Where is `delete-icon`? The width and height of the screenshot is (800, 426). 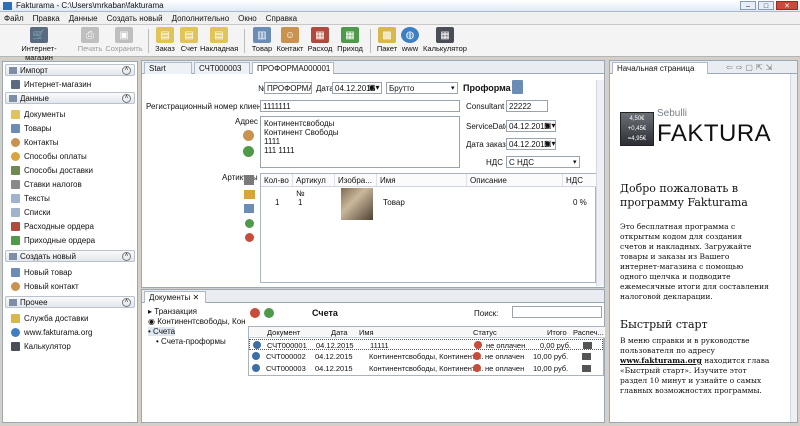
delete-icon is located at coordinates (255, 313).